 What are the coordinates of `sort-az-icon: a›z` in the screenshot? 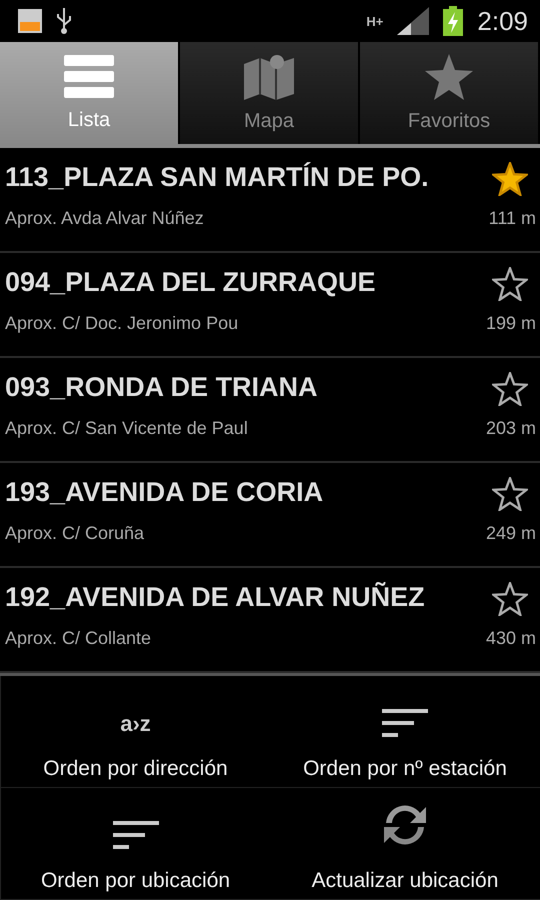 It's located at (135, 724).